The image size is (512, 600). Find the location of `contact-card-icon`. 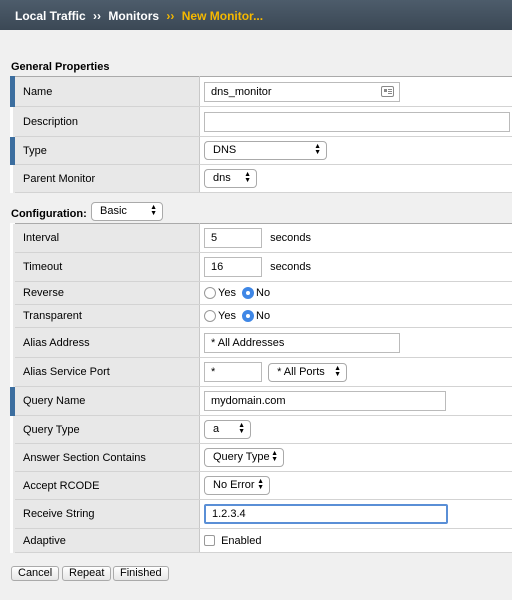

contact-card-icon is located at coordinates (387, 91).